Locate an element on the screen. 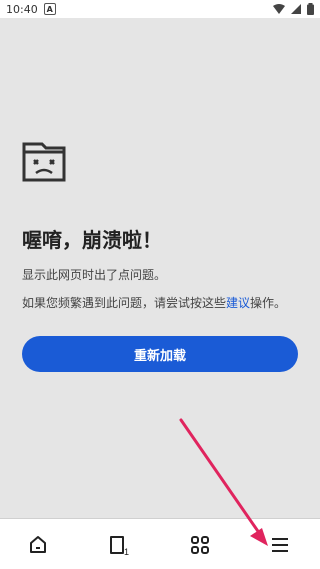  tabs-button: 1 is located at coordinates (119, 545).